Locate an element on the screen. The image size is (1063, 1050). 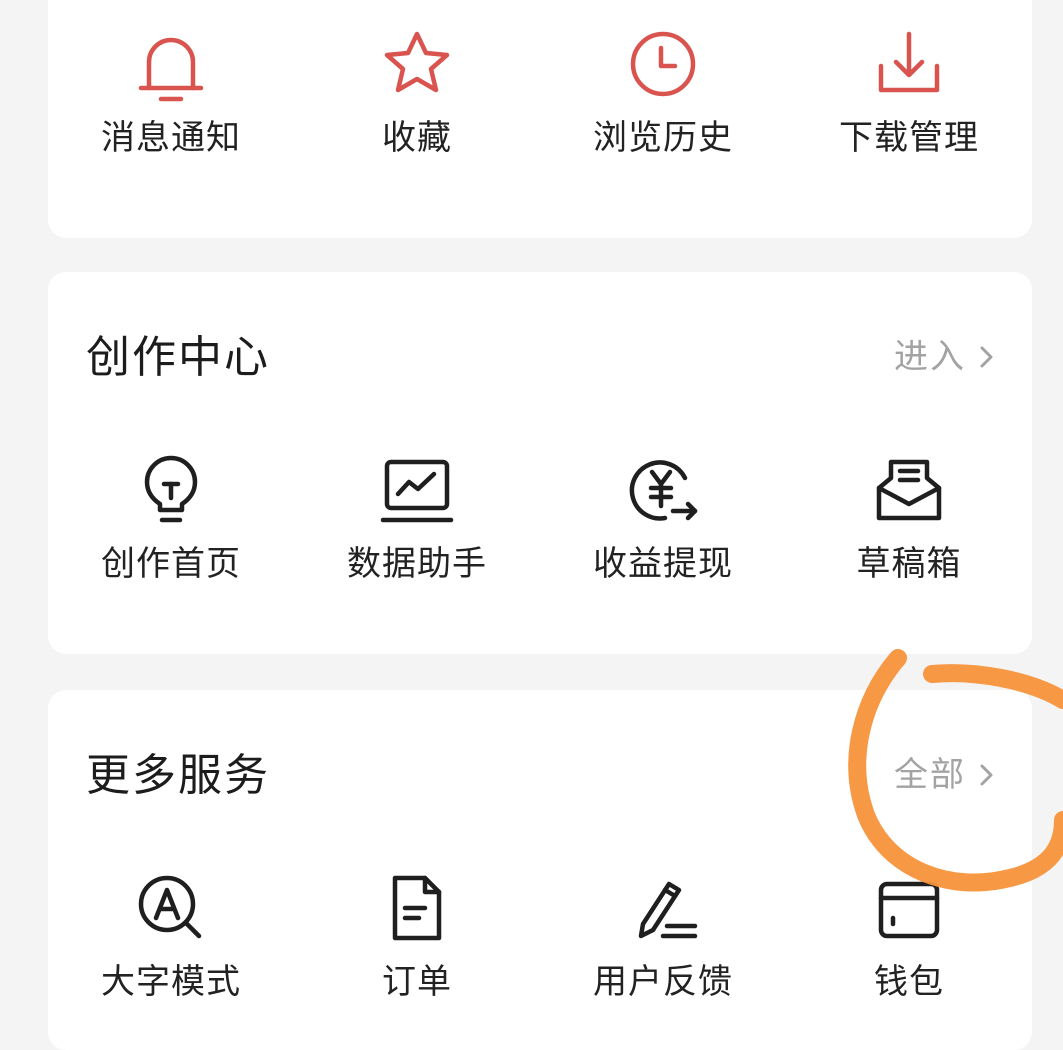
creation-center-title: 创作中心 is located at coordinates (178, 357).